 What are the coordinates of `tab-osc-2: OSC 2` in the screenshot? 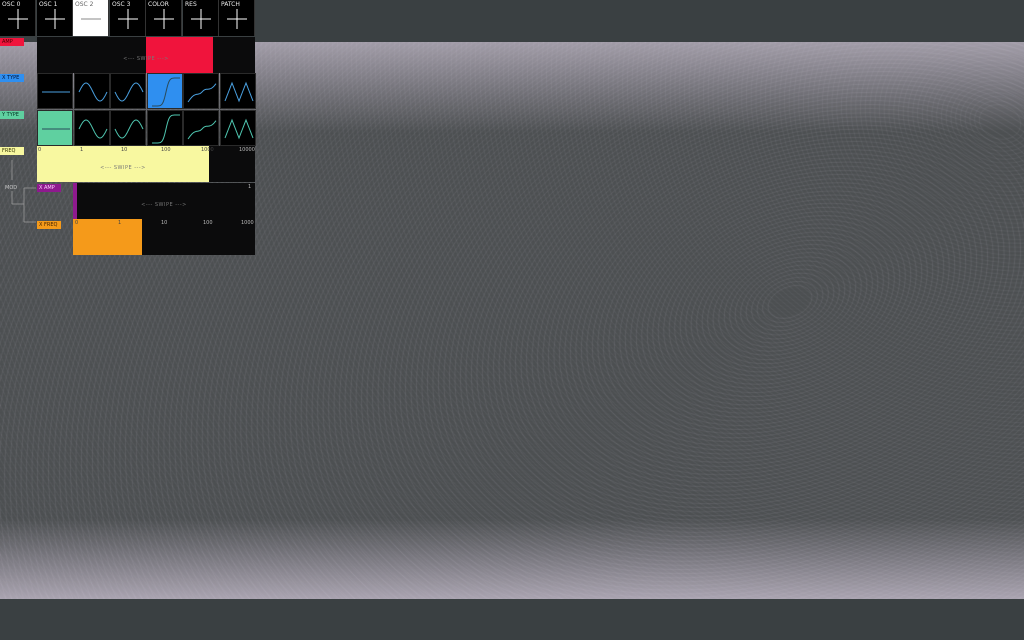 It's located at (91, 18).